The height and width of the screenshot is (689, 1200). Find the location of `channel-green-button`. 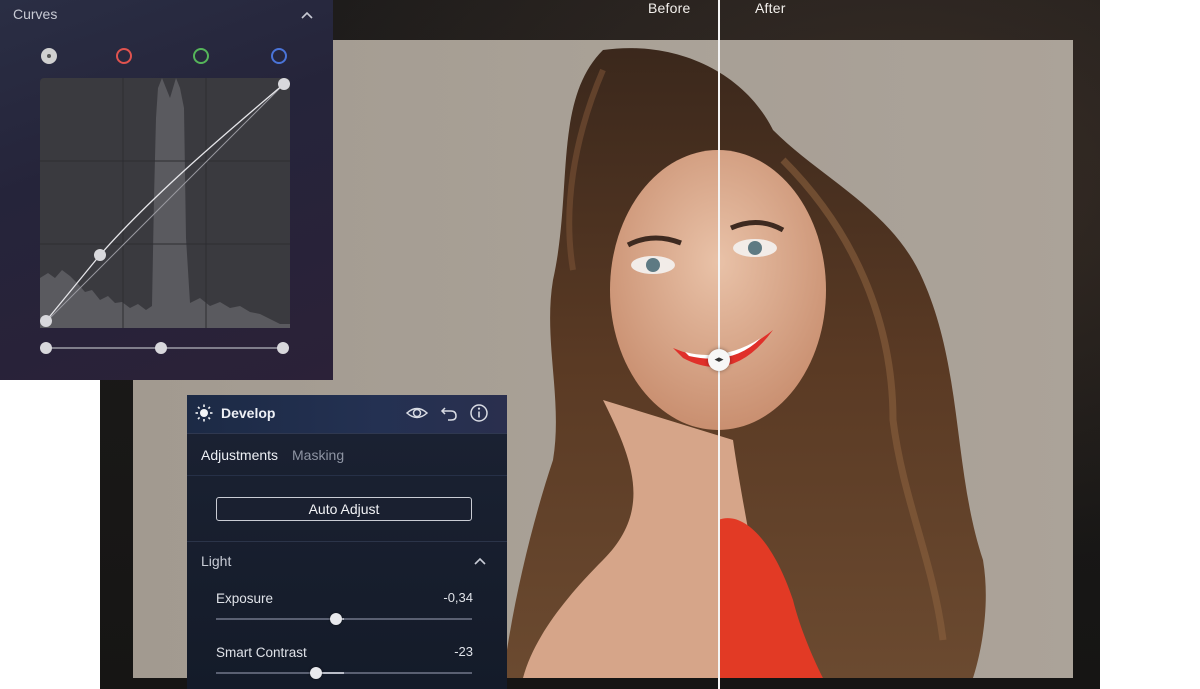

channel-green-button is located at coordinates (201, 56).